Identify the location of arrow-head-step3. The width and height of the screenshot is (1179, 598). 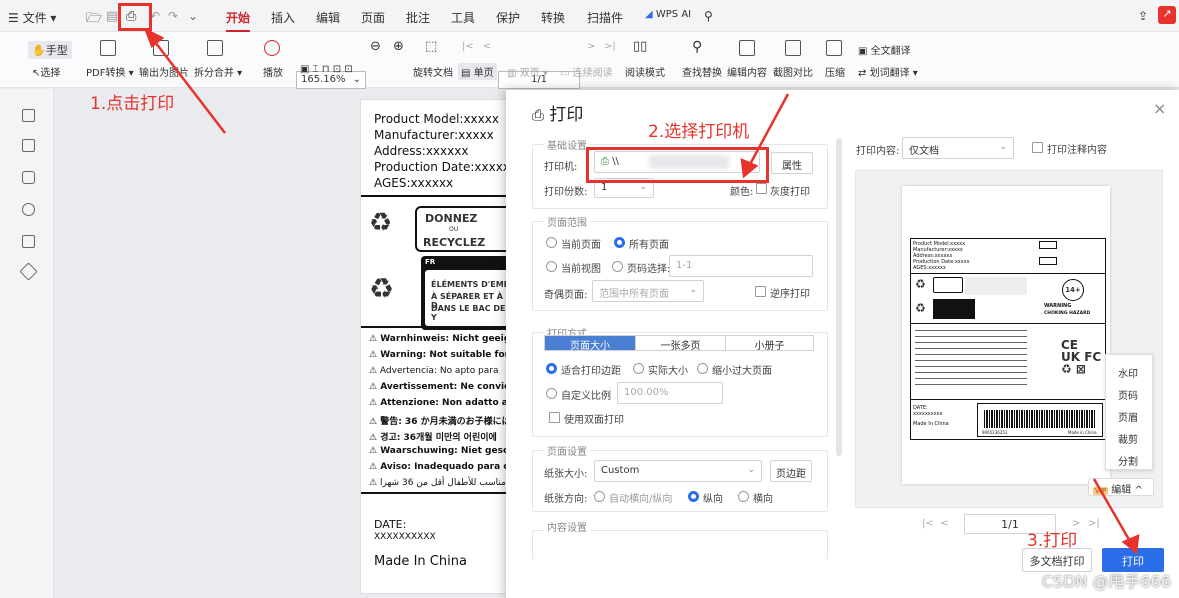
(1130, 544).